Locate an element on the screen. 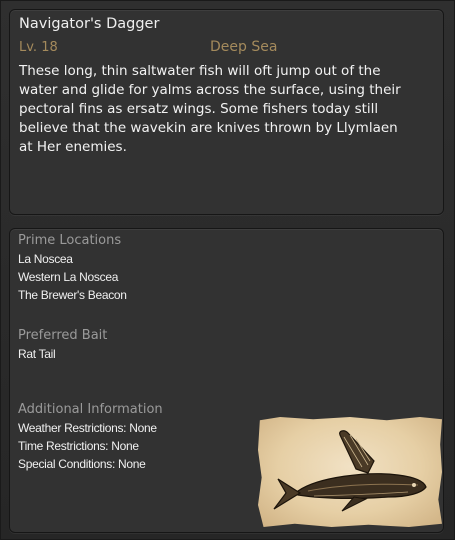  info-item-time: Time Restrictions: None is located at coordinates (78, 446).